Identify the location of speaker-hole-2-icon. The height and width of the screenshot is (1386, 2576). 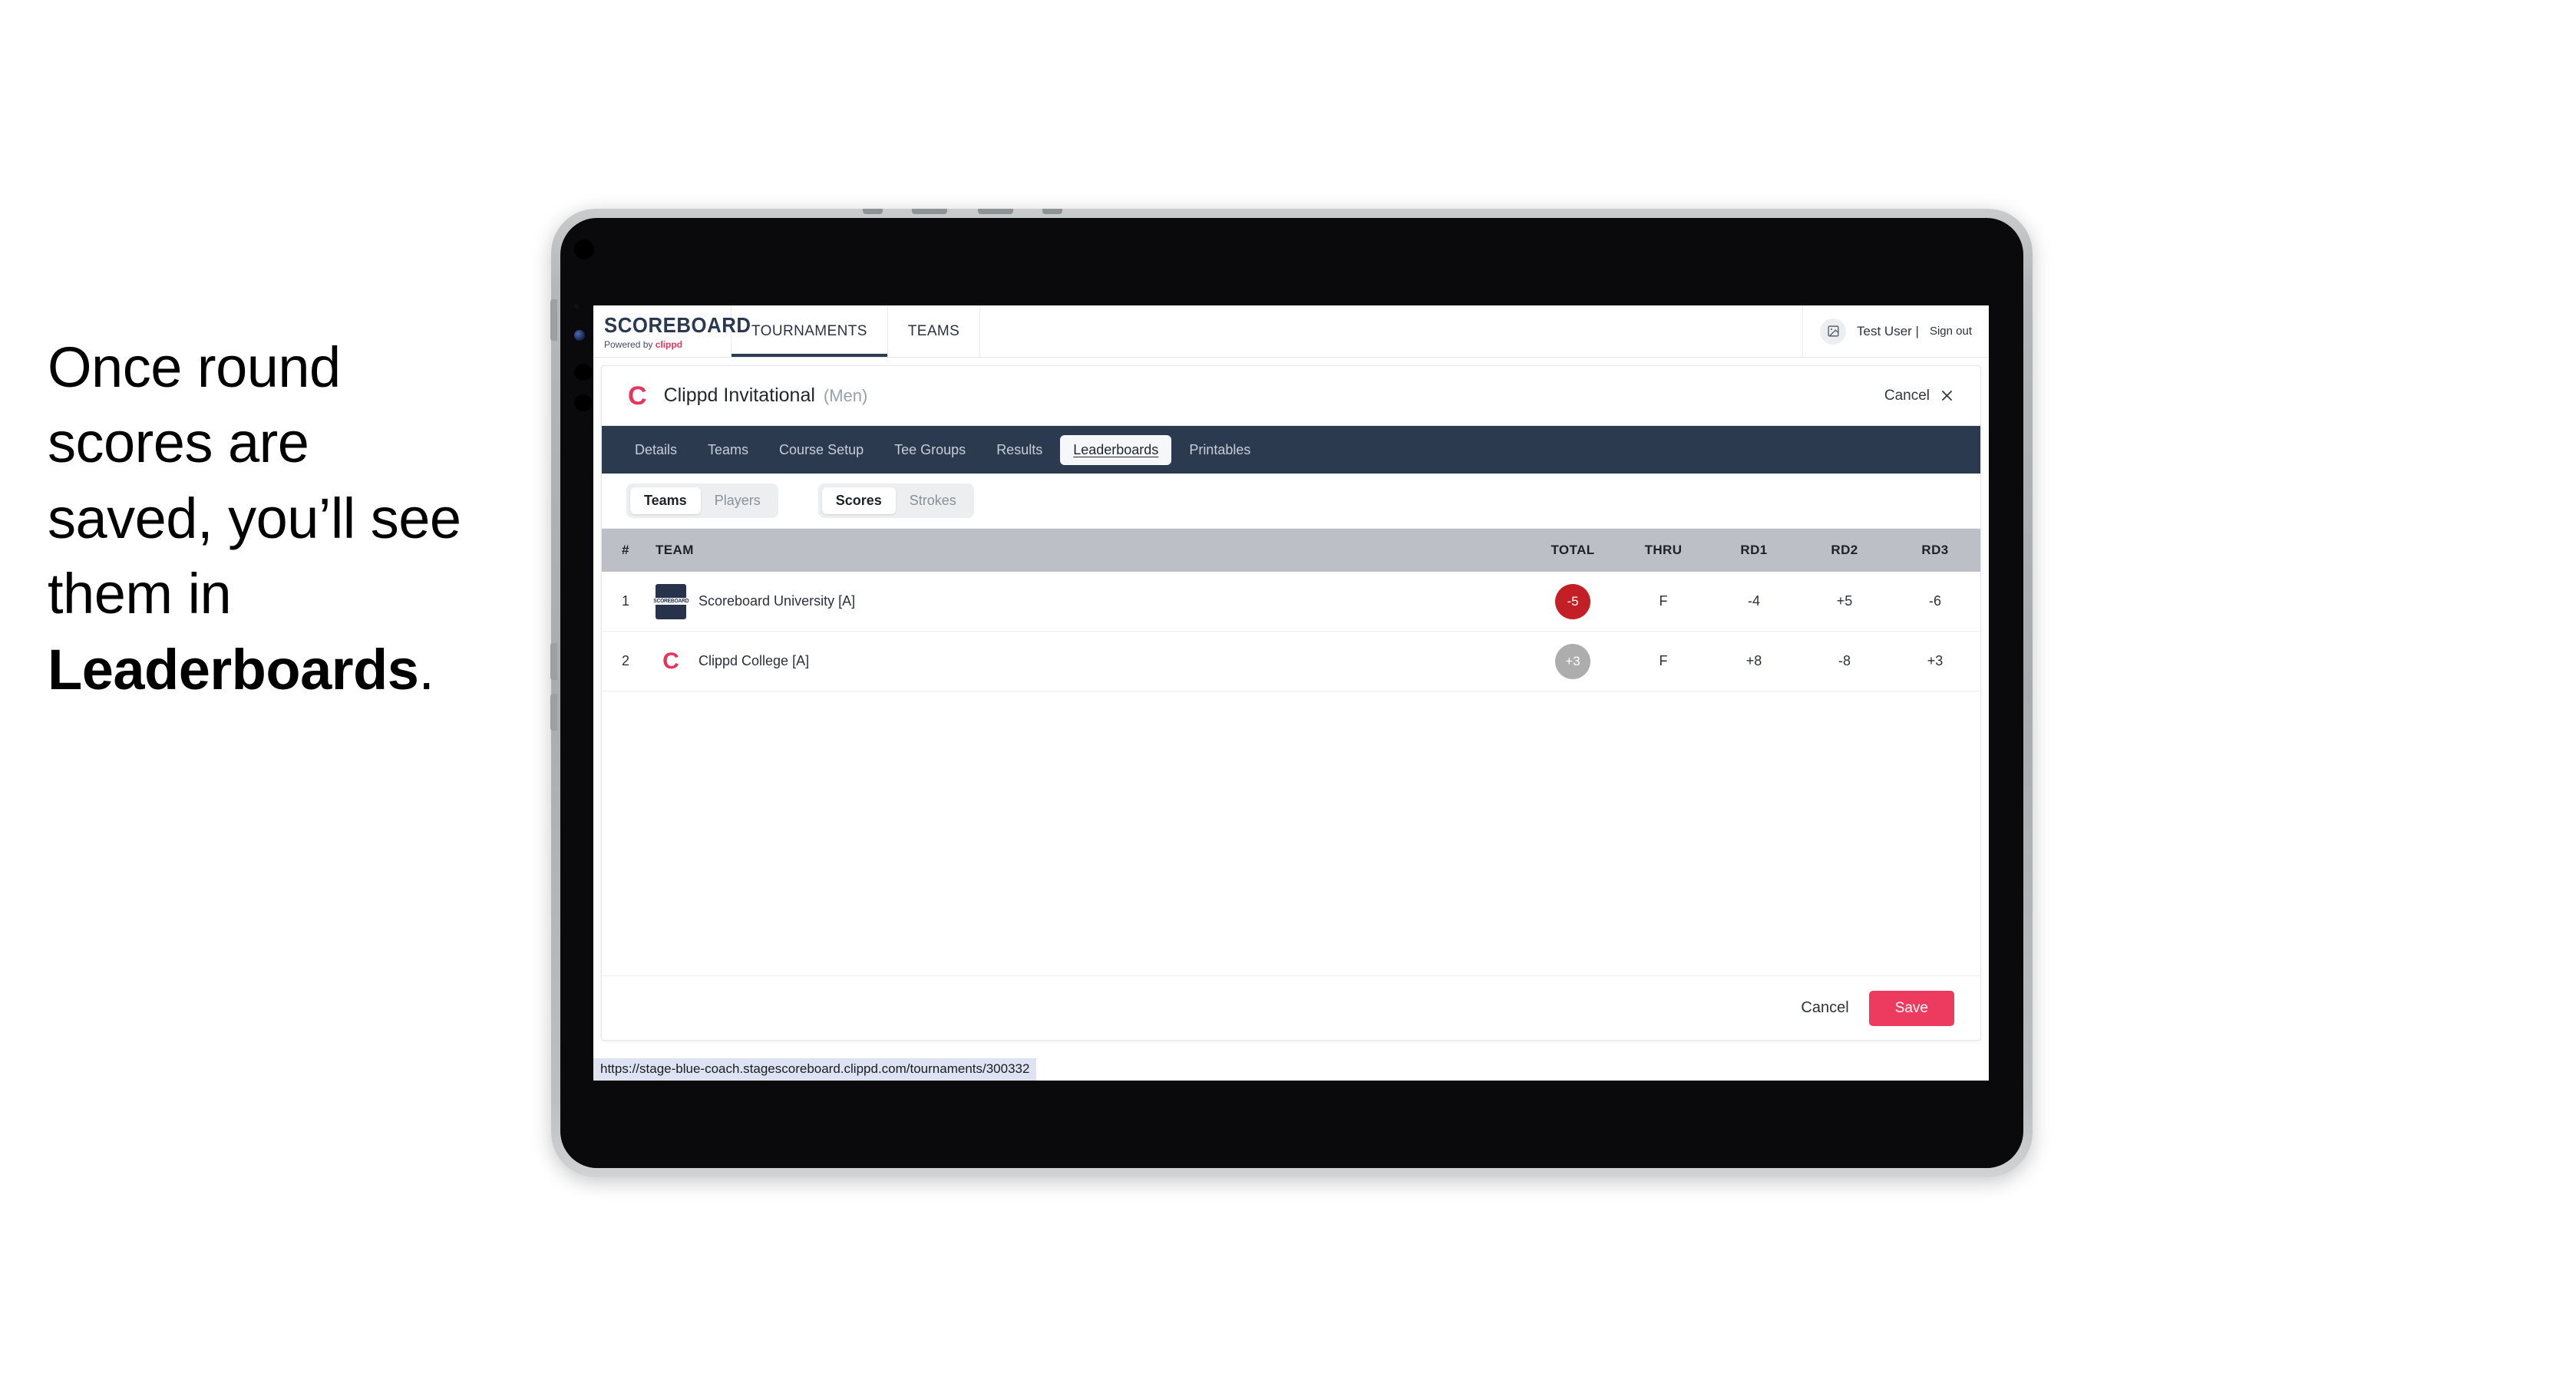
(583, 403).